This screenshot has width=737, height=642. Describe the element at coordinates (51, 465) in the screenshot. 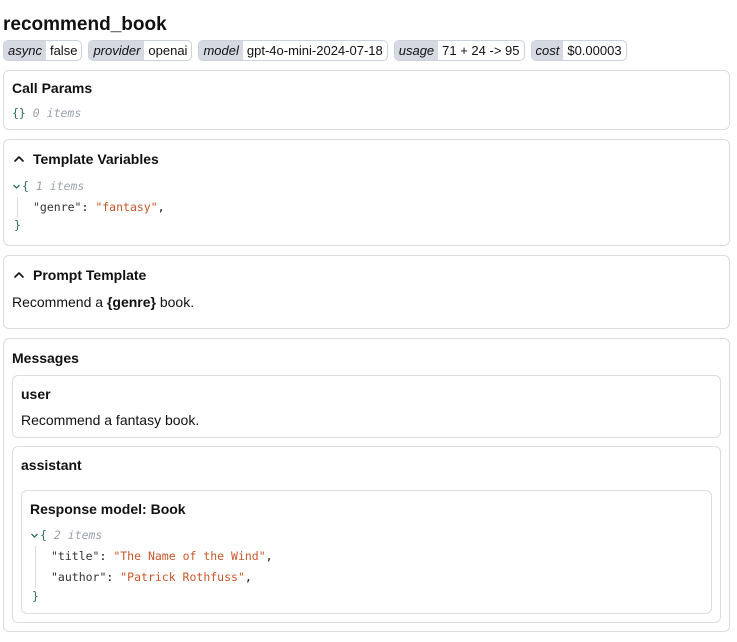

I see `message-role: assistant` at that location.